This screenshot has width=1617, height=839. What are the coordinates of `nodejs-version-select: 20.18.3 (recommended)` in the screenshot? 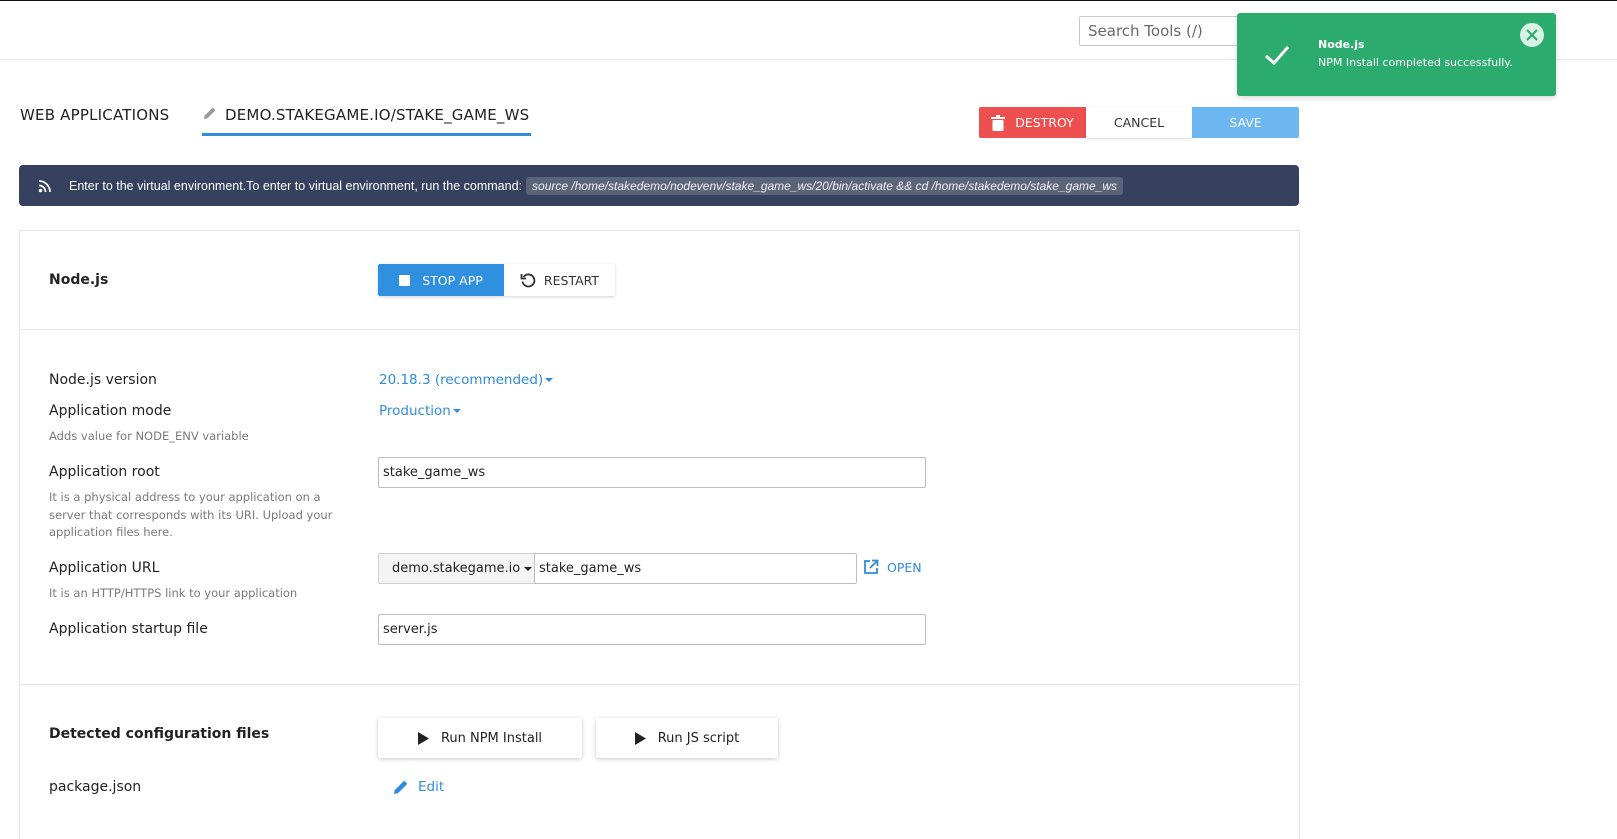 It's located at (466, 380).